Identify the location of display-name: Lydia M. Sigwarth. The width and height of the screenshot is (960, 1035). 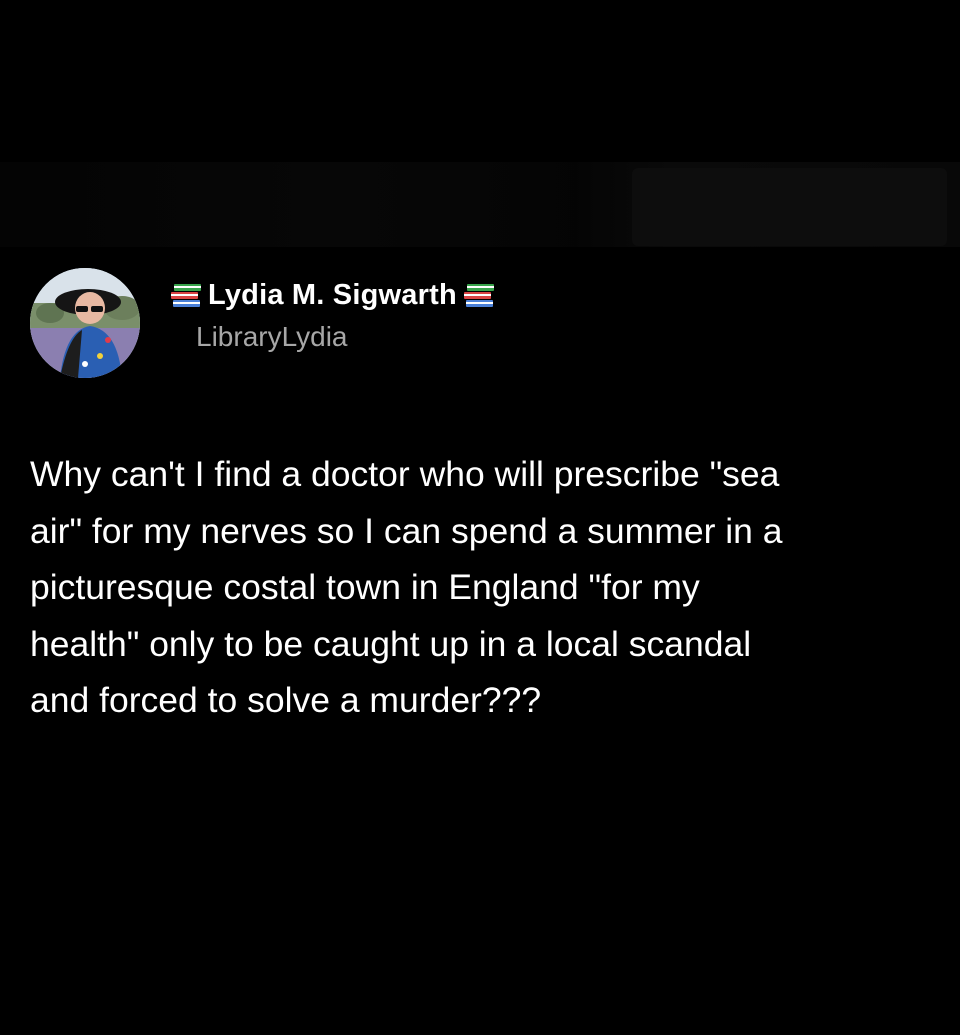
(332, 295).